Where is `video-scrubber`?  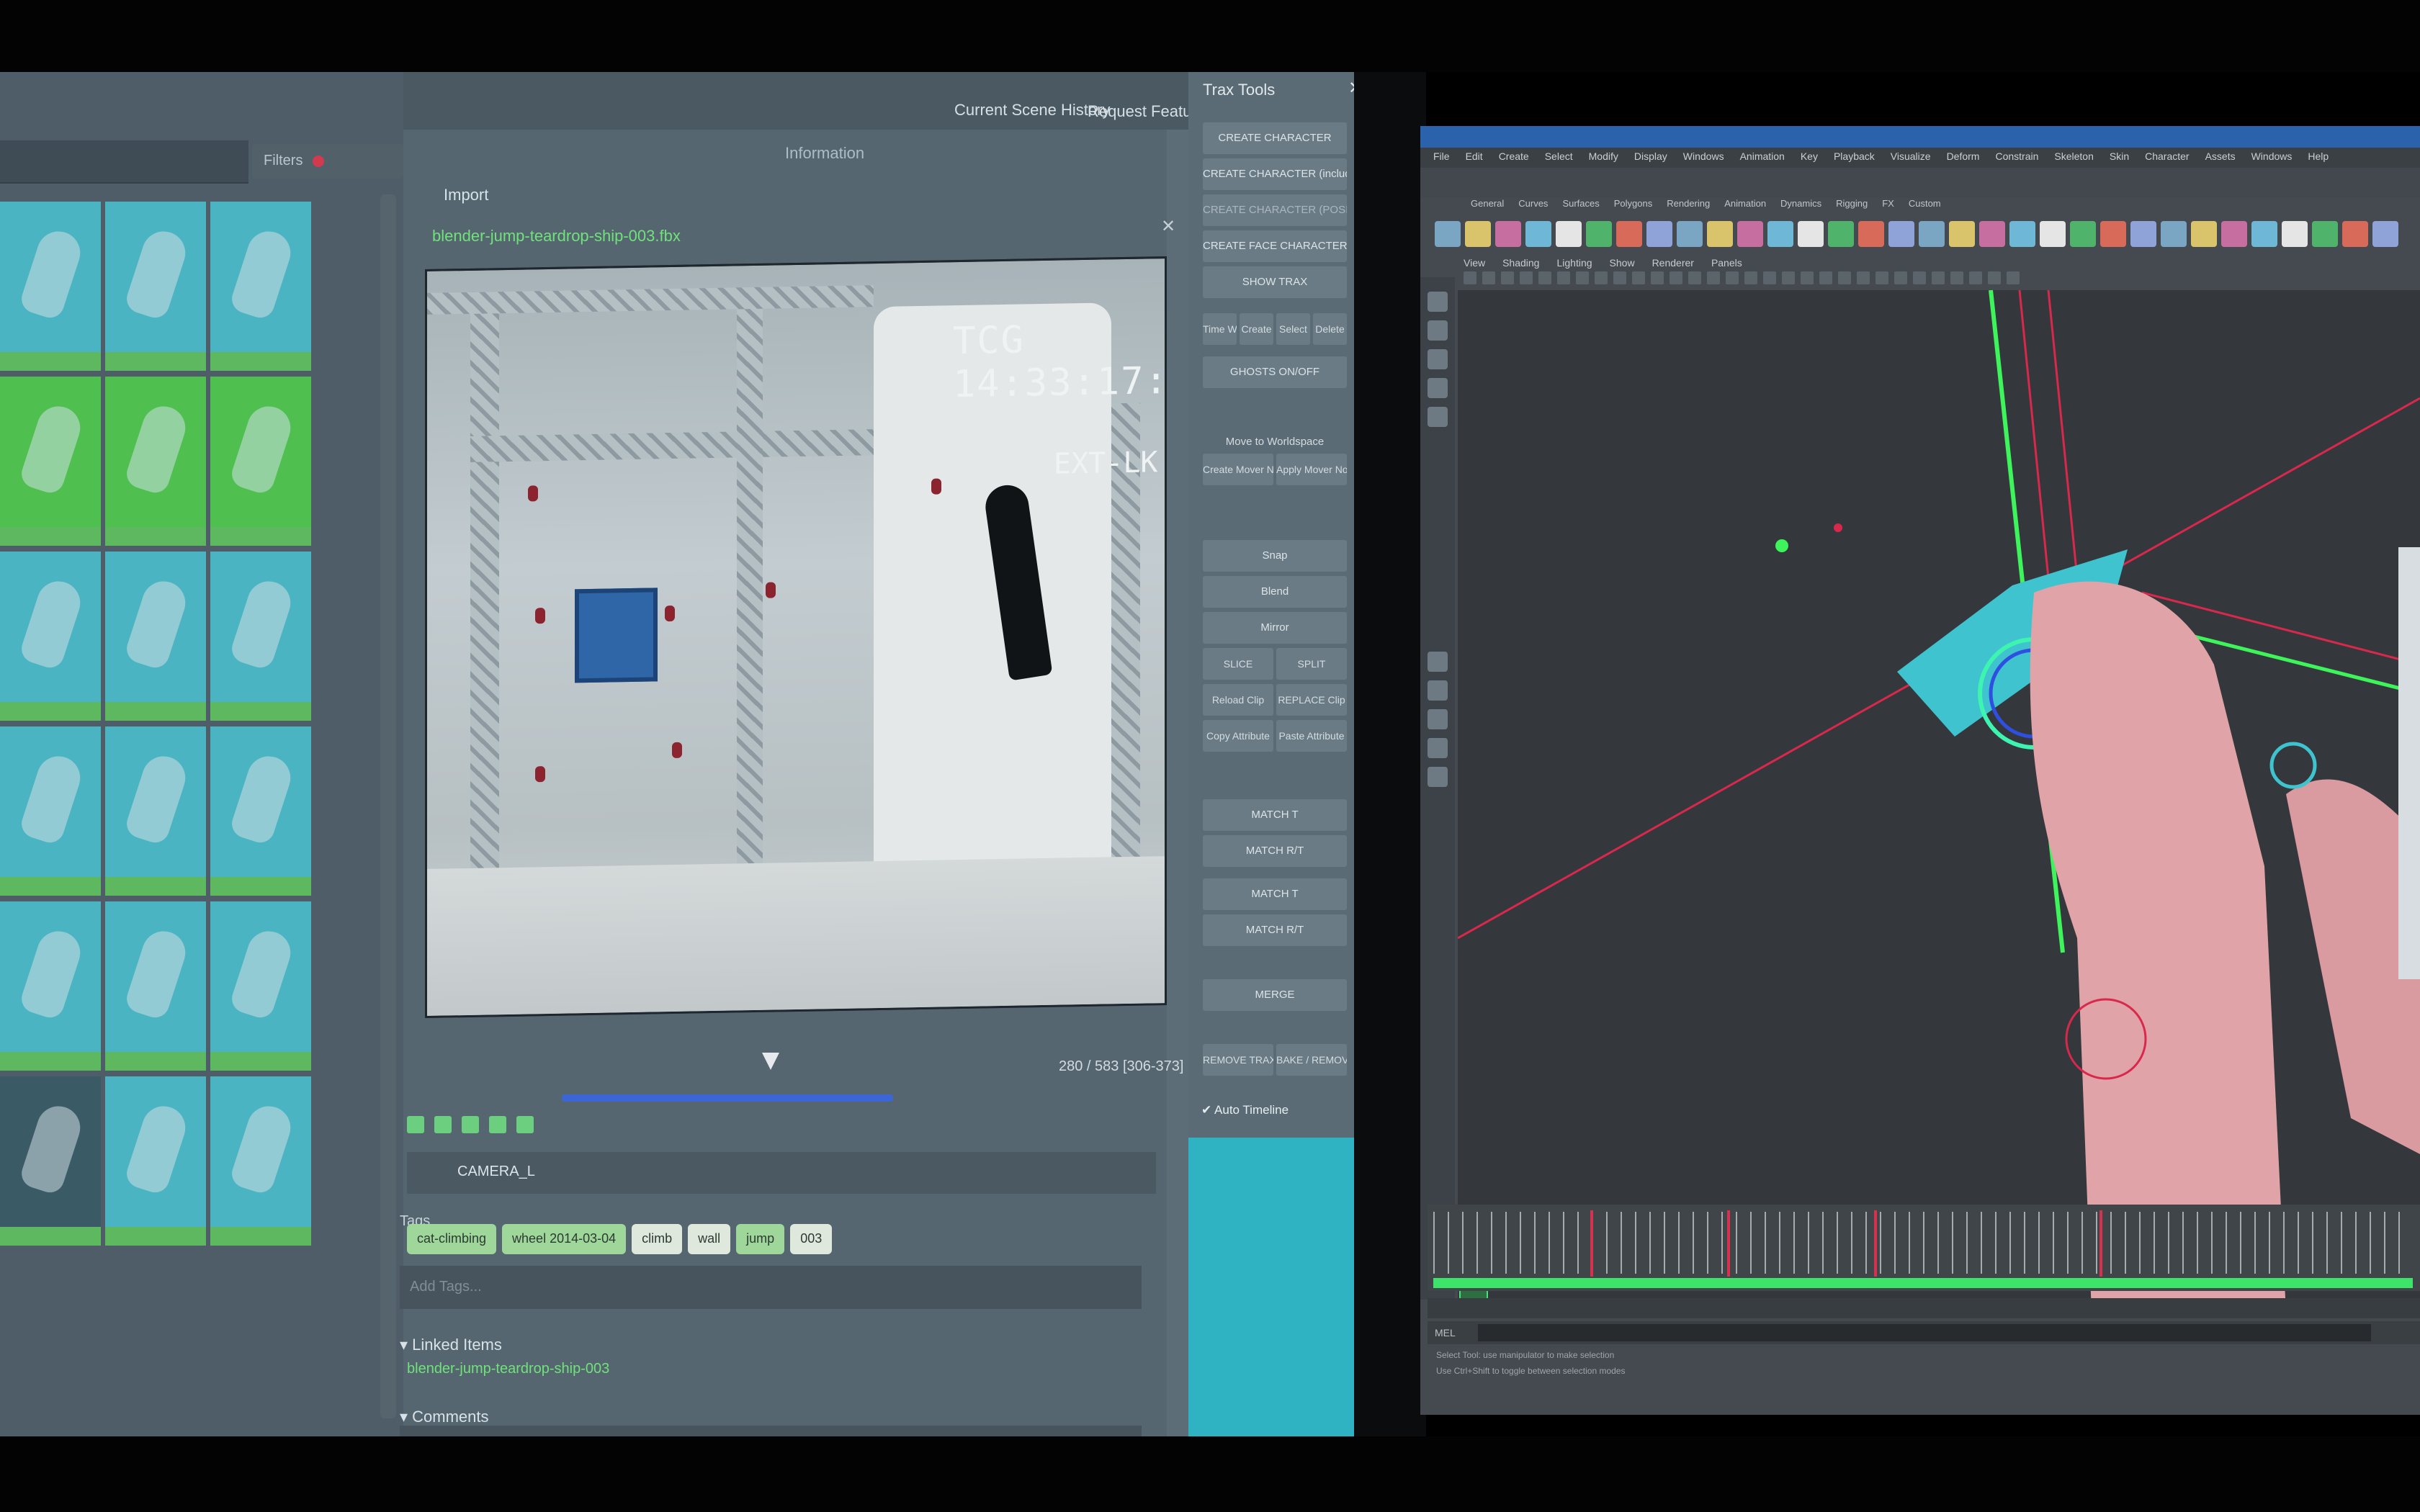
video-scrubber is located at coordinates (727, 1098).